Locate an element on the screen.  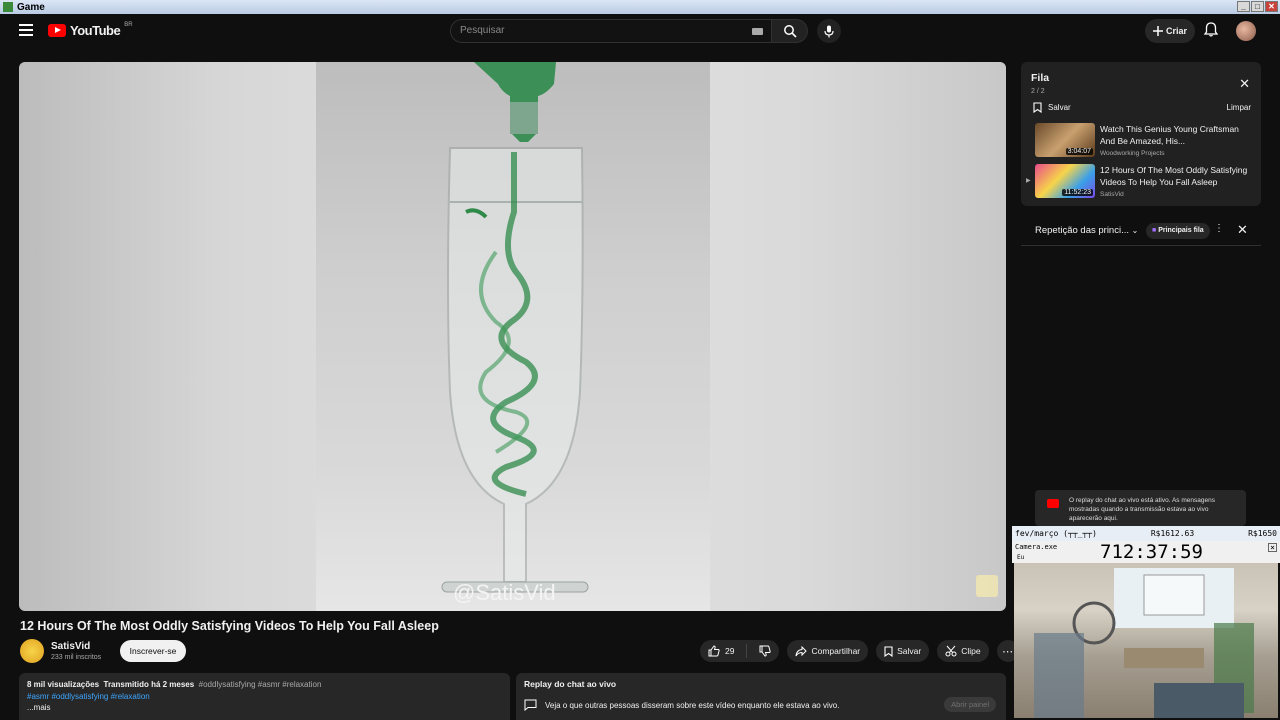
channel-avatar is located at coordinates (32, 651).